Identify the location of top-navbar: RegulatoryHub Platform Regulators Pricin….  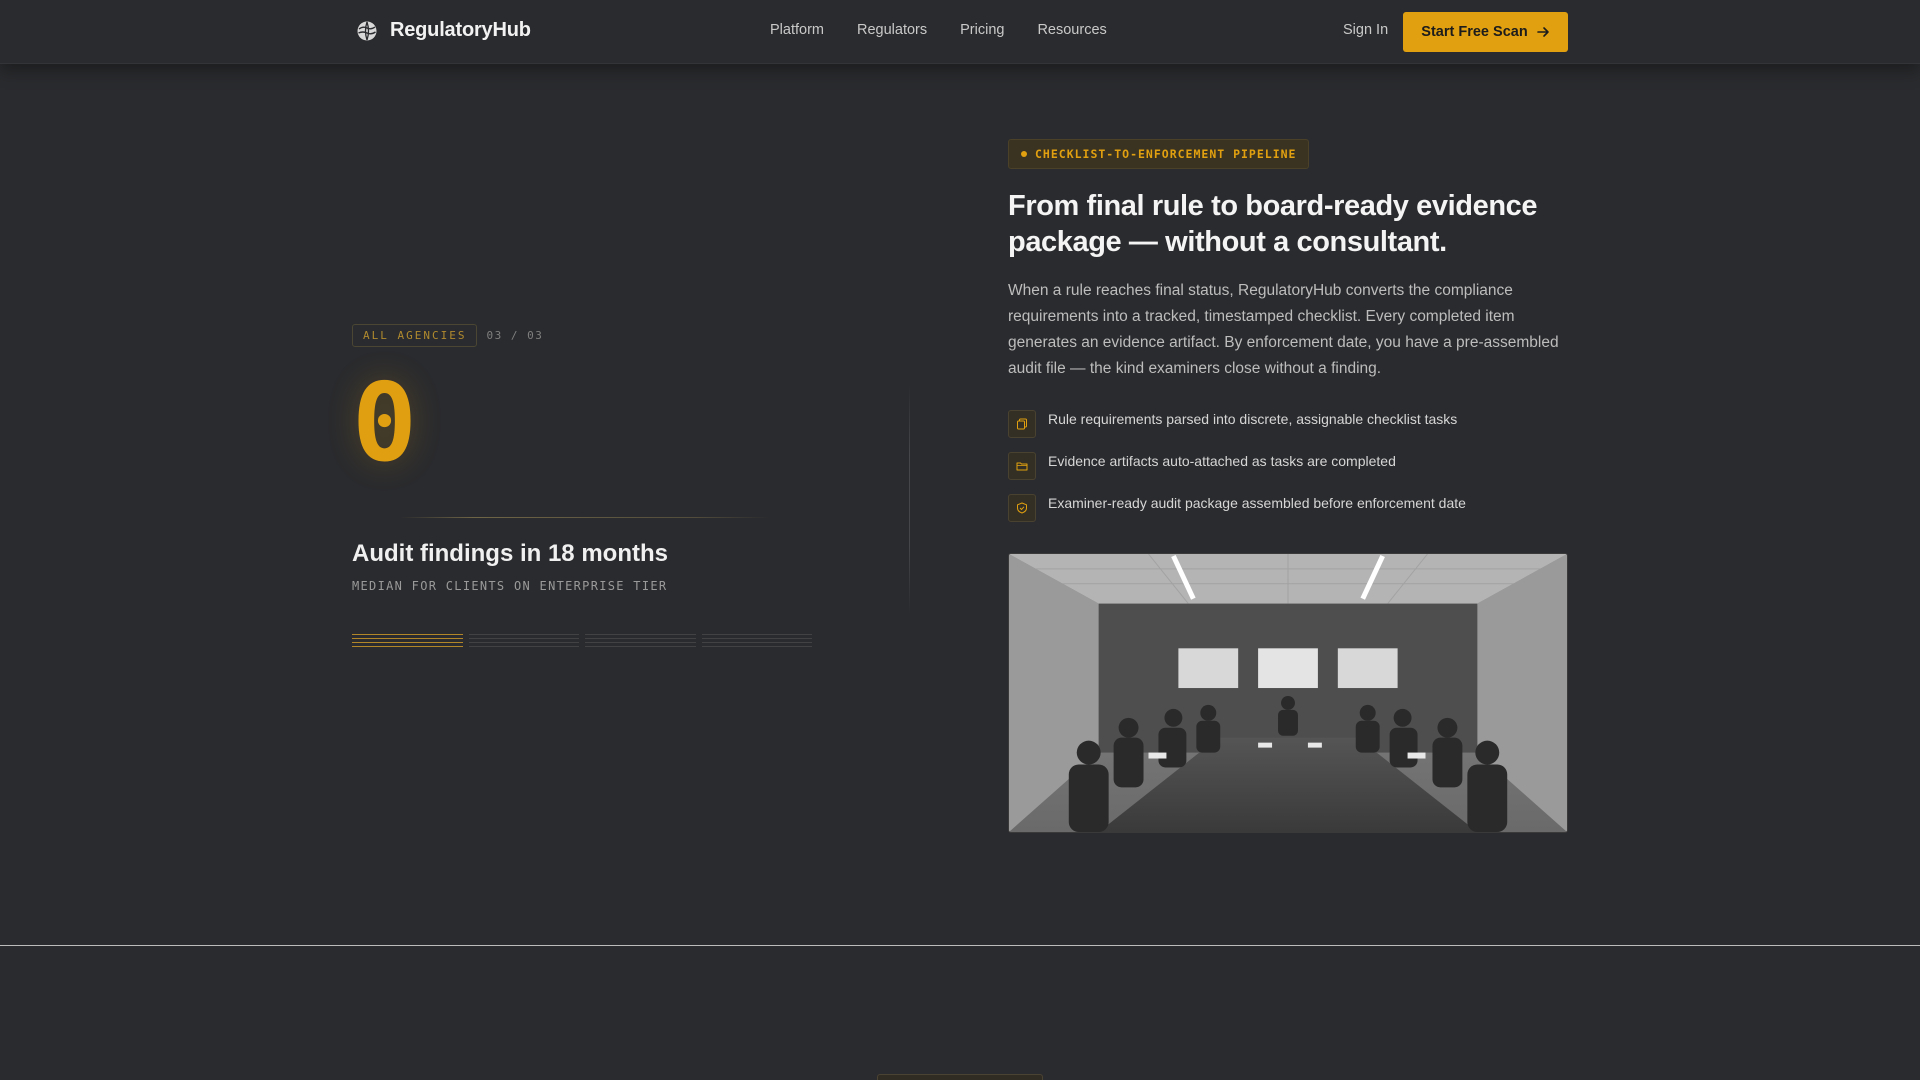
(960, 32).